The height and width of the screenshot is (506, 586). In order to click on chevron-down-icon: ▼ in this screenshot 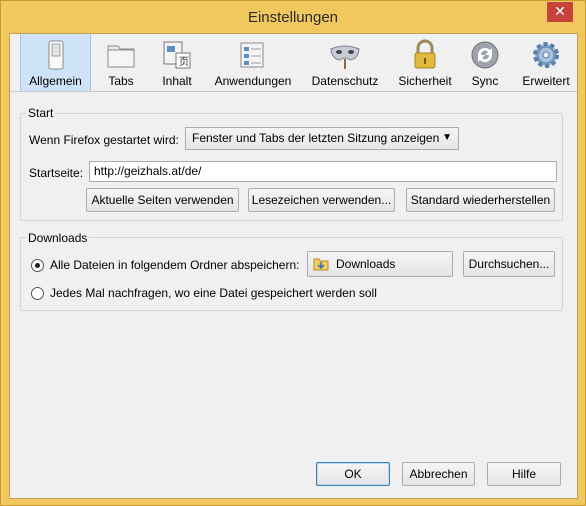, I will do `click(447, 137)`.